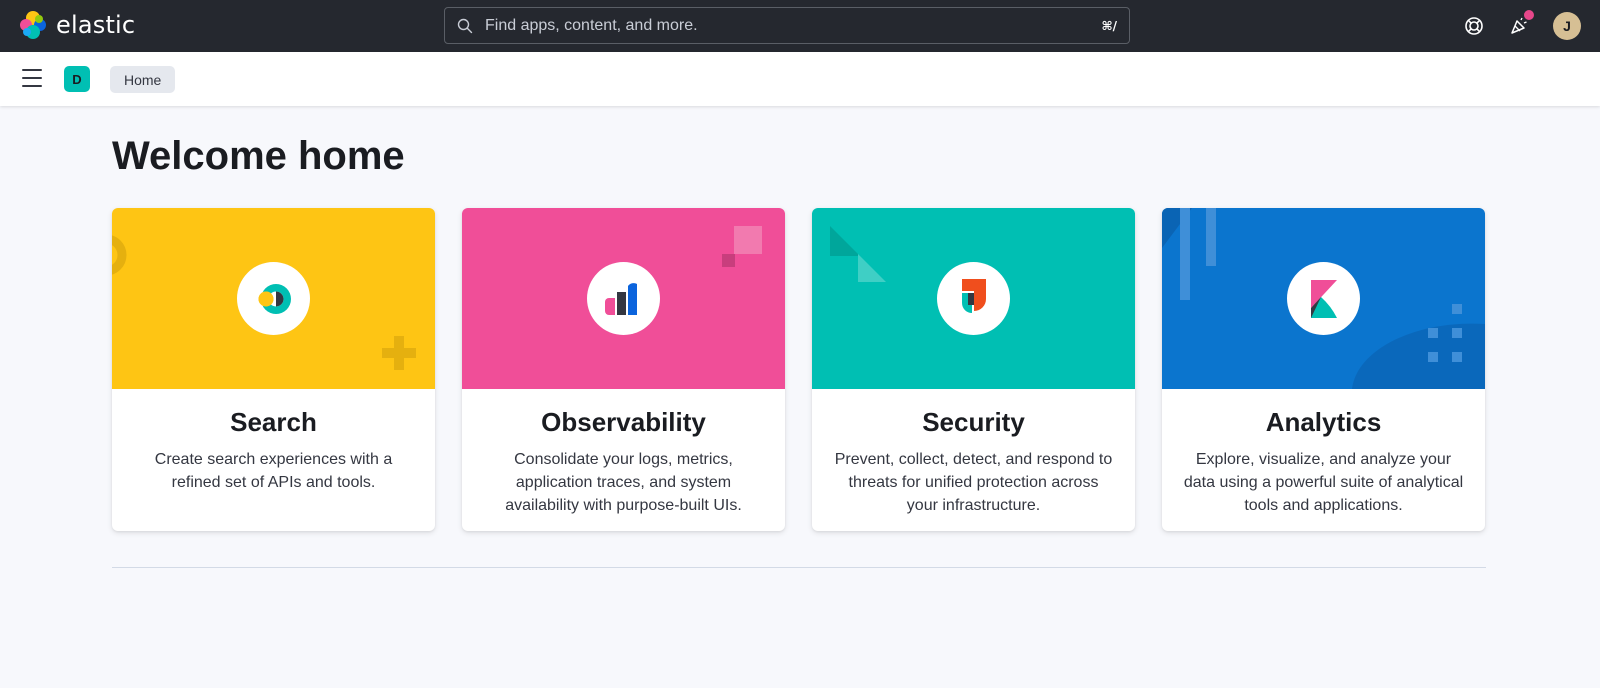 The width and height of the screenshot is (1600, 688). What do you see at coordinates (1520, 24) in the screenshot?
I see `newsfeed-button` at bounding box center [1520, 24].